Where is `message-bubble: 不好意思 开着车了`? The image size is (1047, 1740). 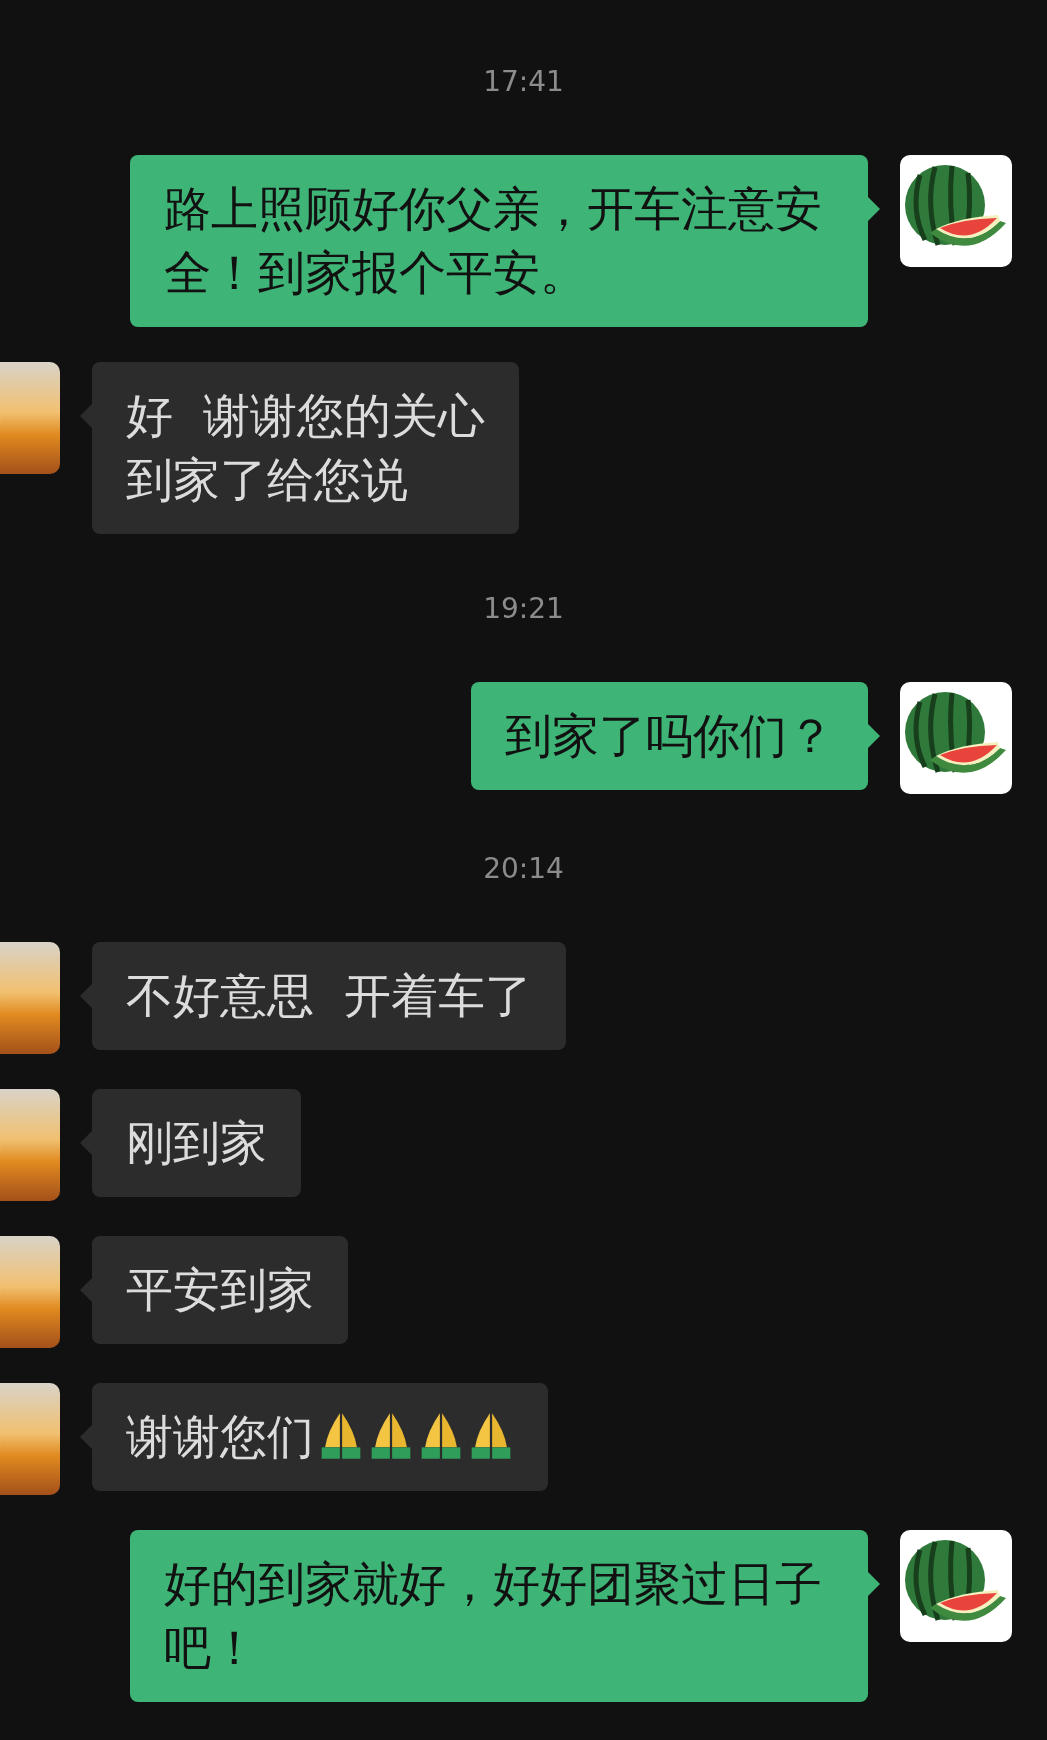 message-bubble: 不好意思 开着车了 is located at coordinates (329, 996).